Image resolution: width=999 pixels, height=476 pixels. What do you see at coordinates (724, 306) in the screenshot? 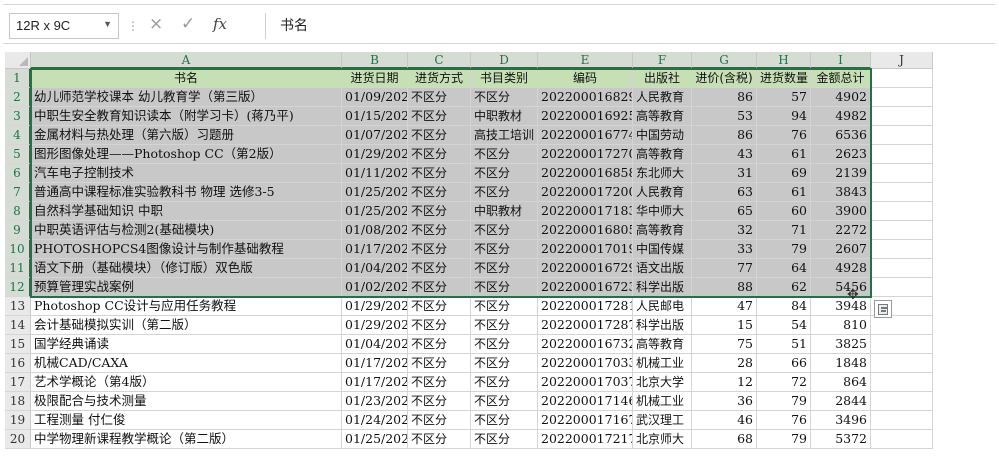
I see `data-cell: 47` at bounding box center [724, 306].